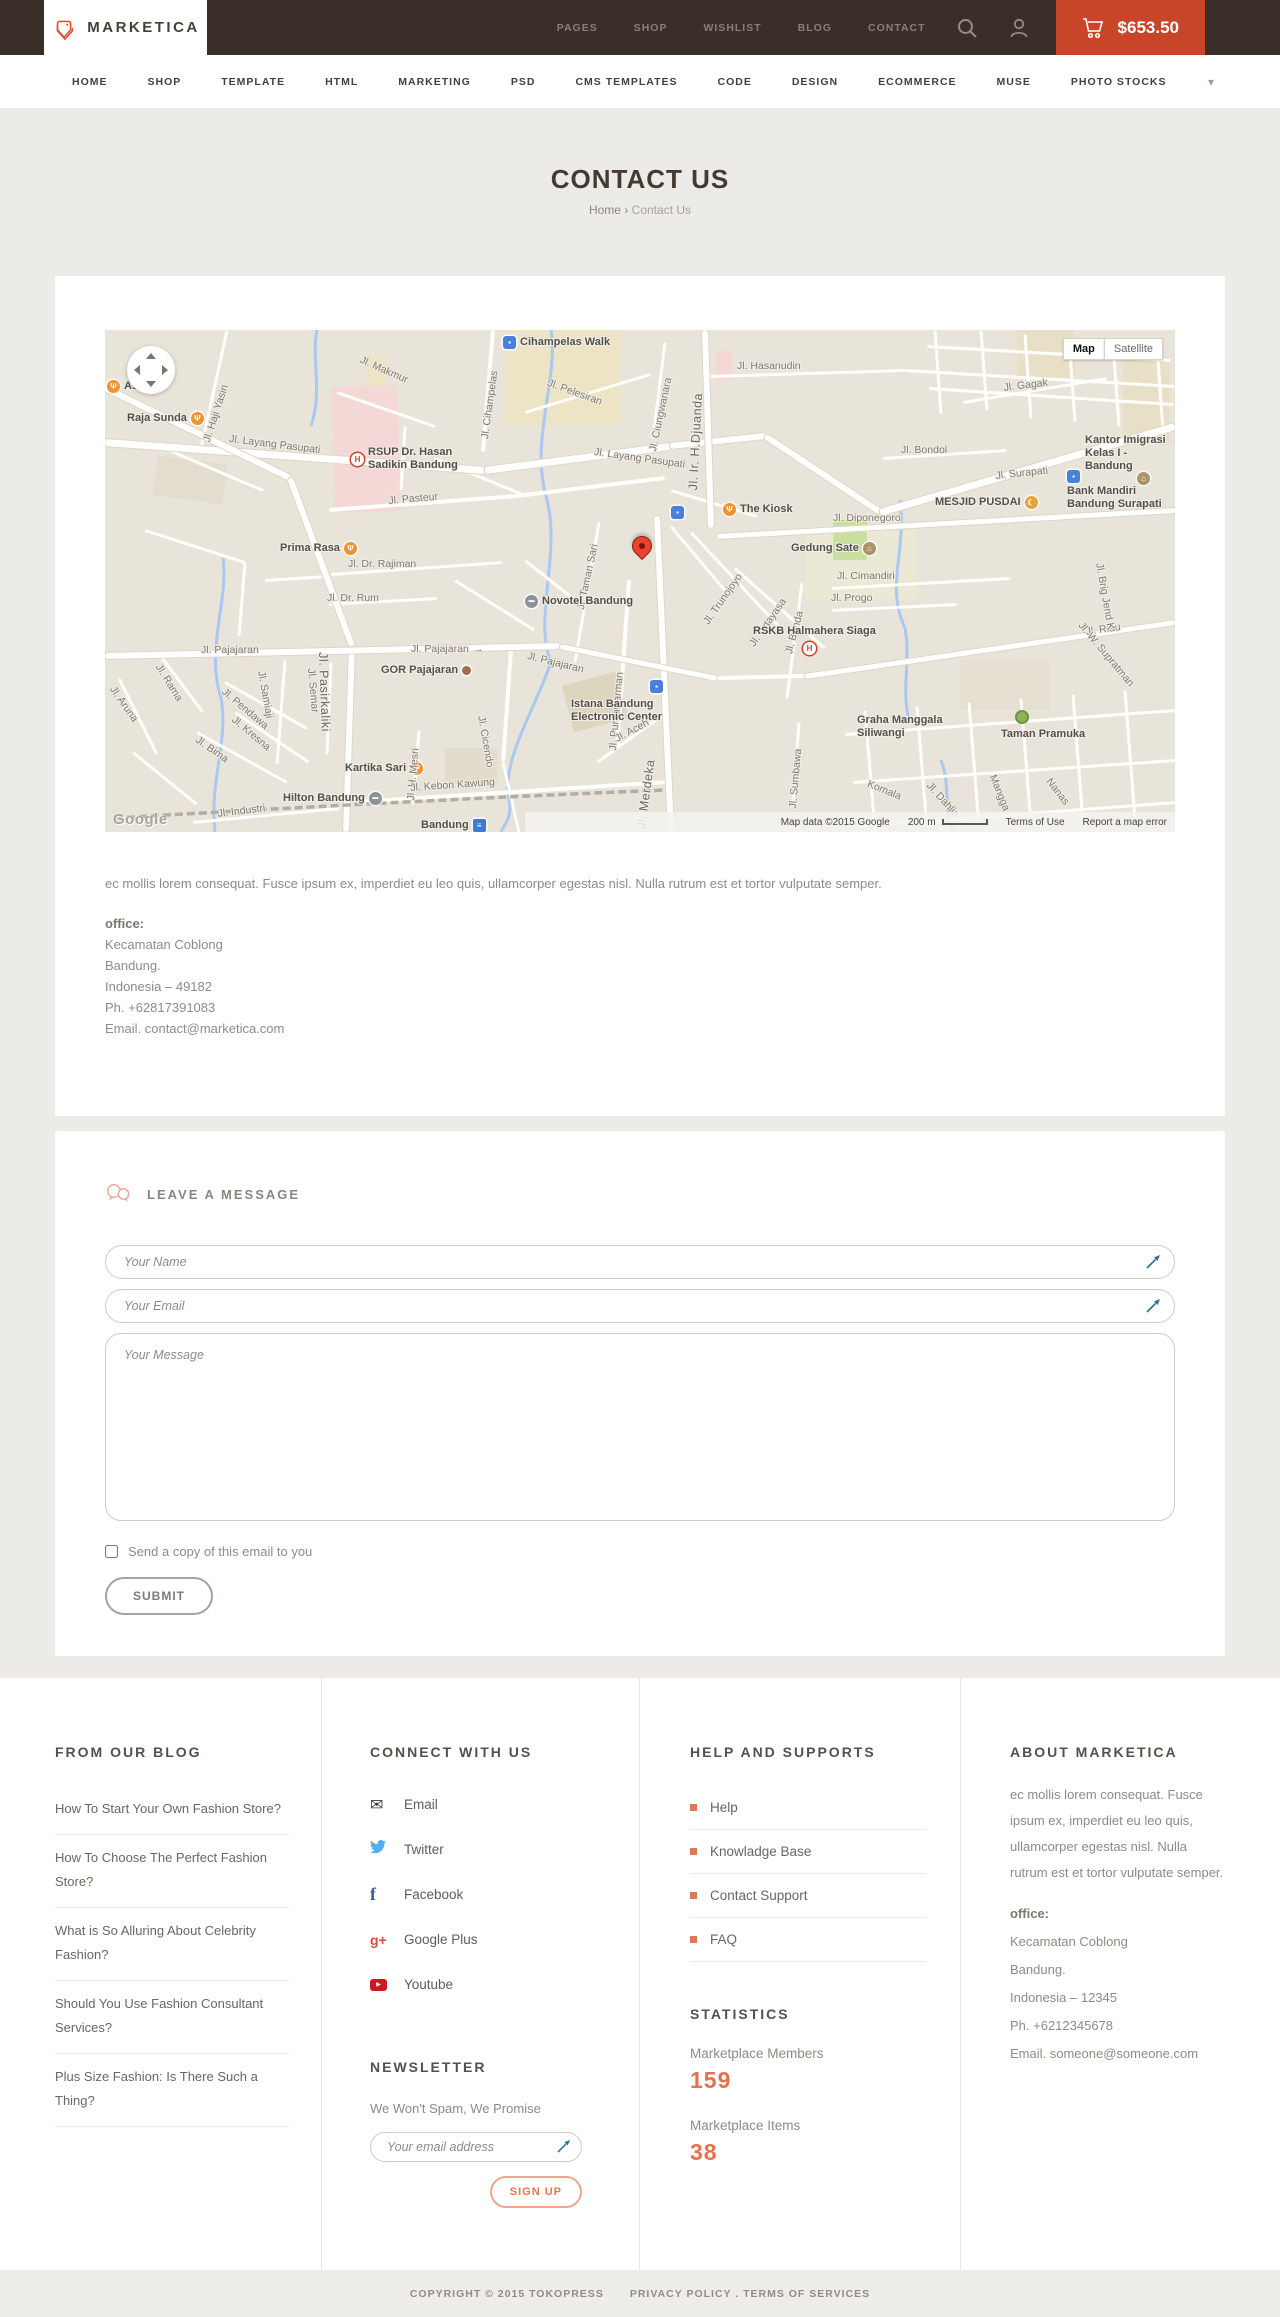 The height and width of the screenshot is (2317, 1280). Describe the element at coordinates (1035, 822) in the screenshot. I see `terms-link: Terms of Use` at that location.